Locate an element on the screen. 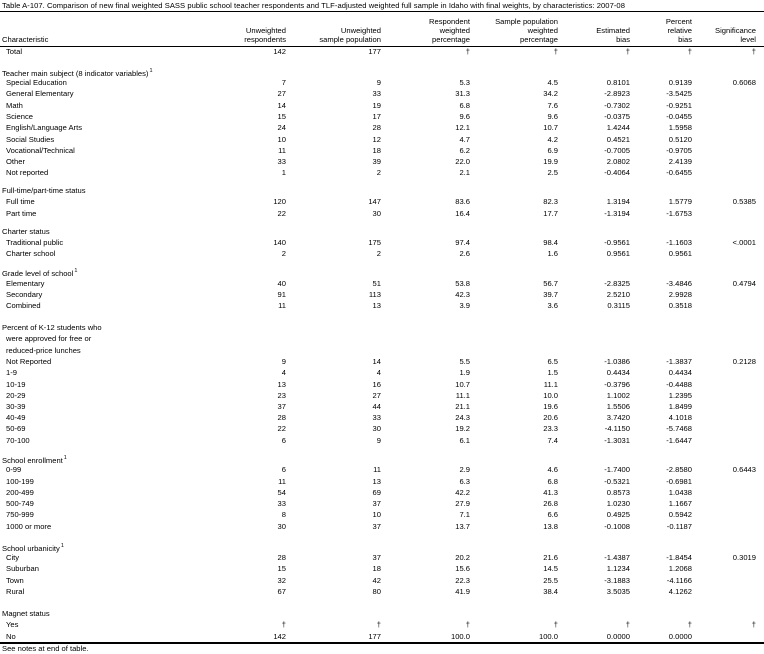  row-label: Full time is located at coordinates (20, 201).